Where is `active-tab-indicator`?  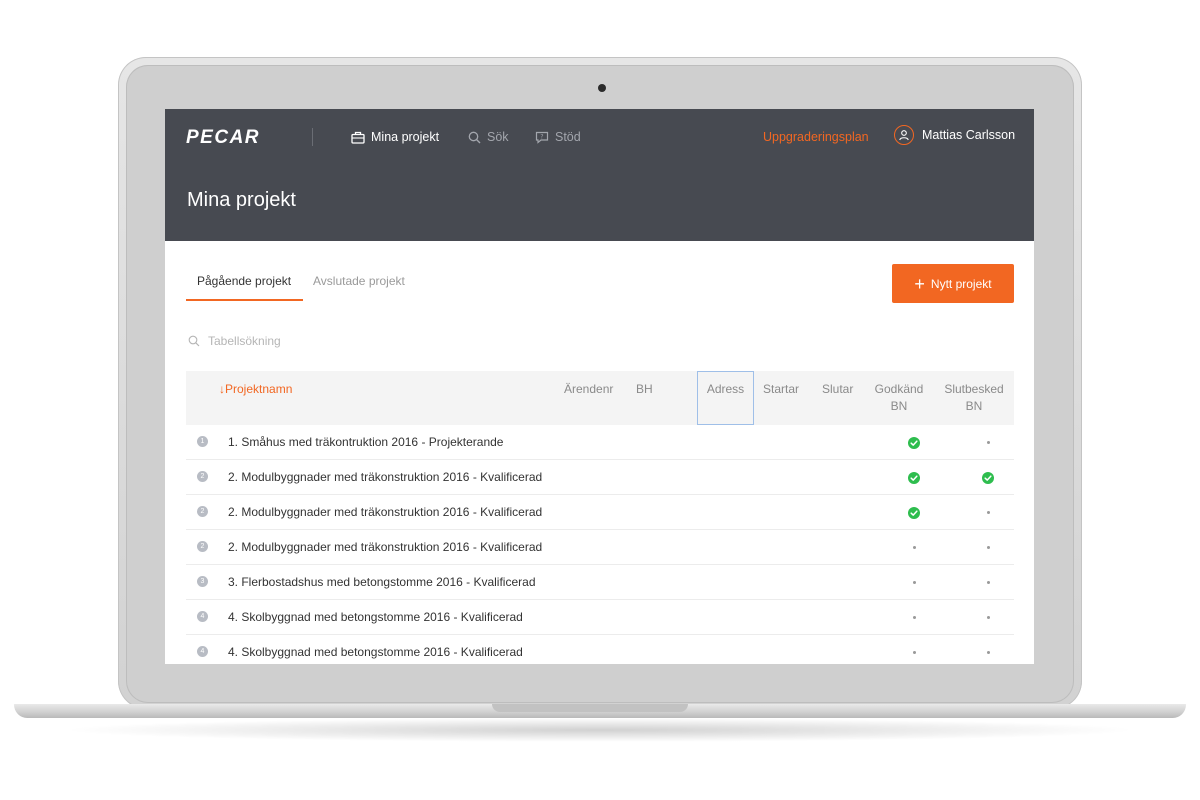 active-tab-indicator is located at coordinates (244, 300).